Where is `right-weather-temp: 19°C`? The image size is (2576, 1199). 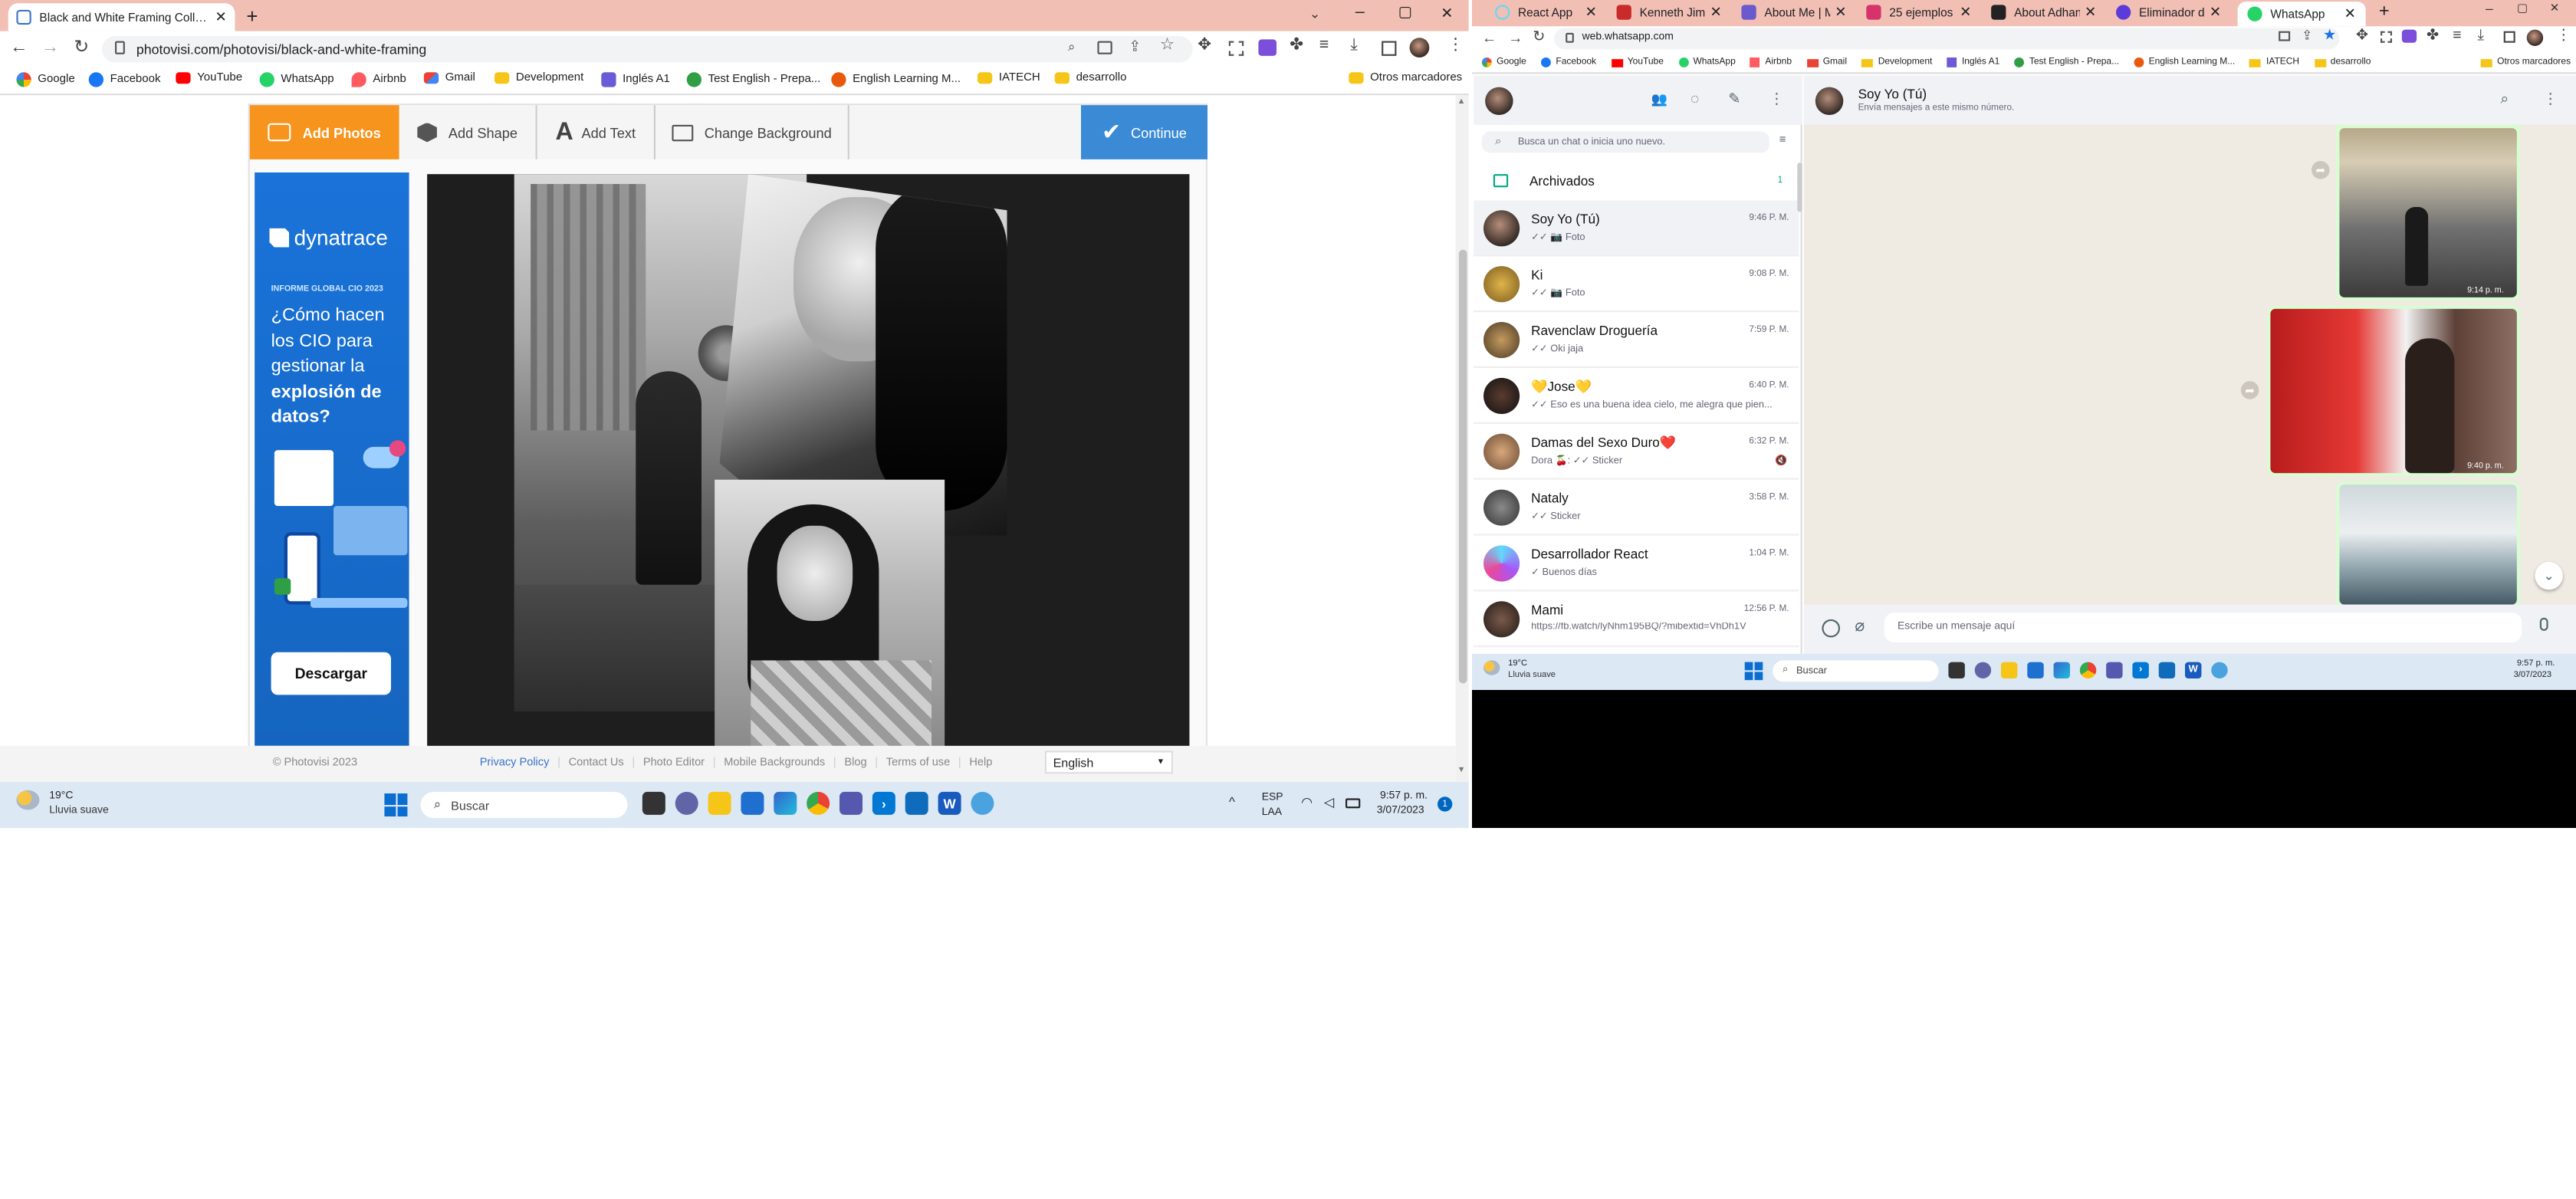 right-weather-temp: 19°C is located at coordinates (1517, 663).